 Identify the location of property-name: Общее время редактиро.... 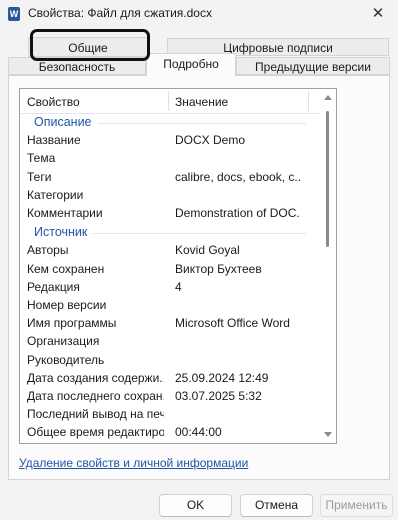
(95, 432).